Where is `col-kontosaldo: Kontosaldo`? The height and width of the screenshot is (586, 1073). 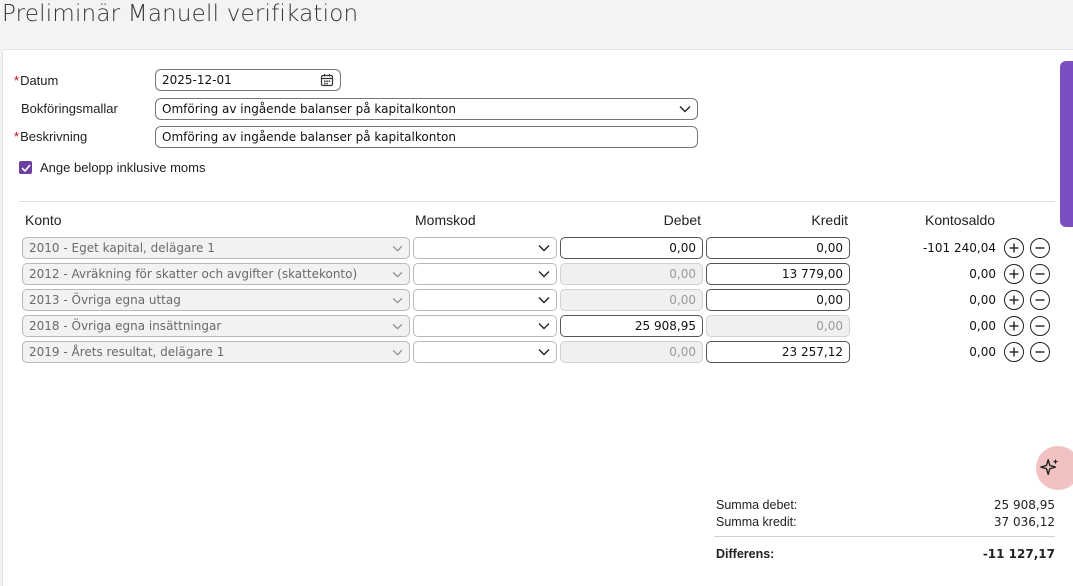
col-kontosaldo: Kontosaldo is located at coordinates (960, 220).